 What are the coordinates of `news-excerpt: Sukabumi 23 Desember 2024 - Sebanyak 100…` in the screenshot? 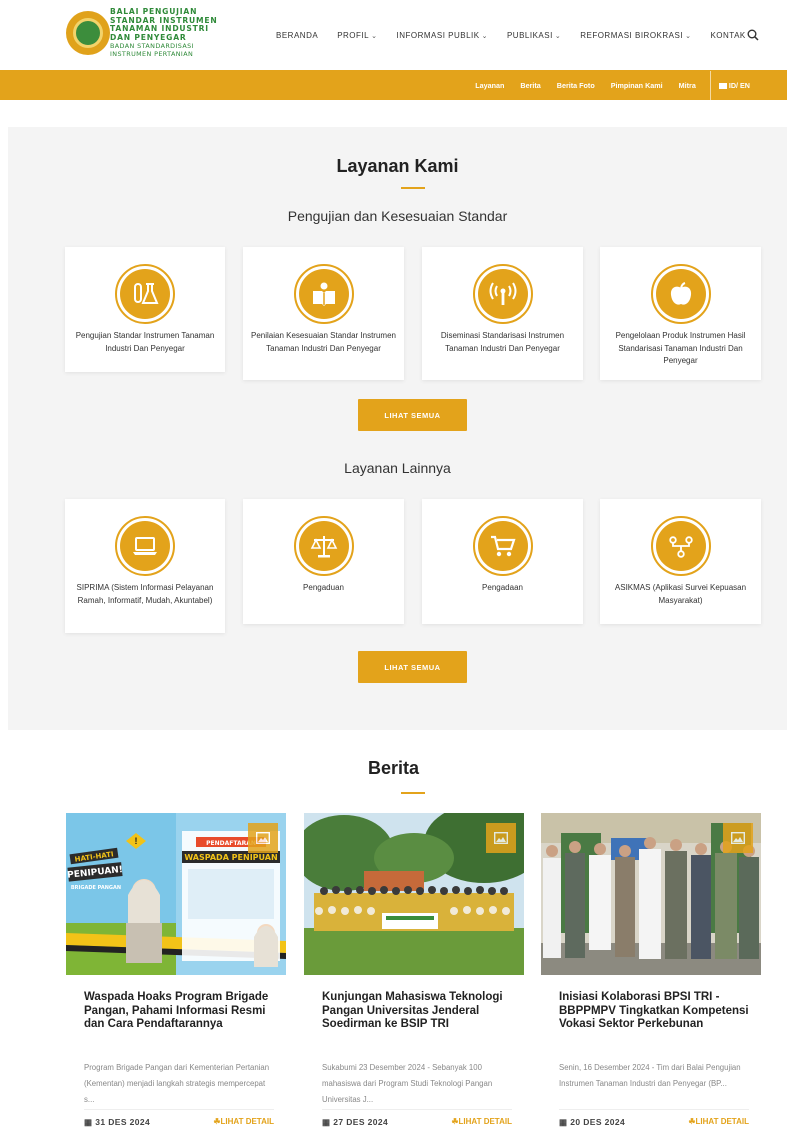 It's located at (407, 1083).